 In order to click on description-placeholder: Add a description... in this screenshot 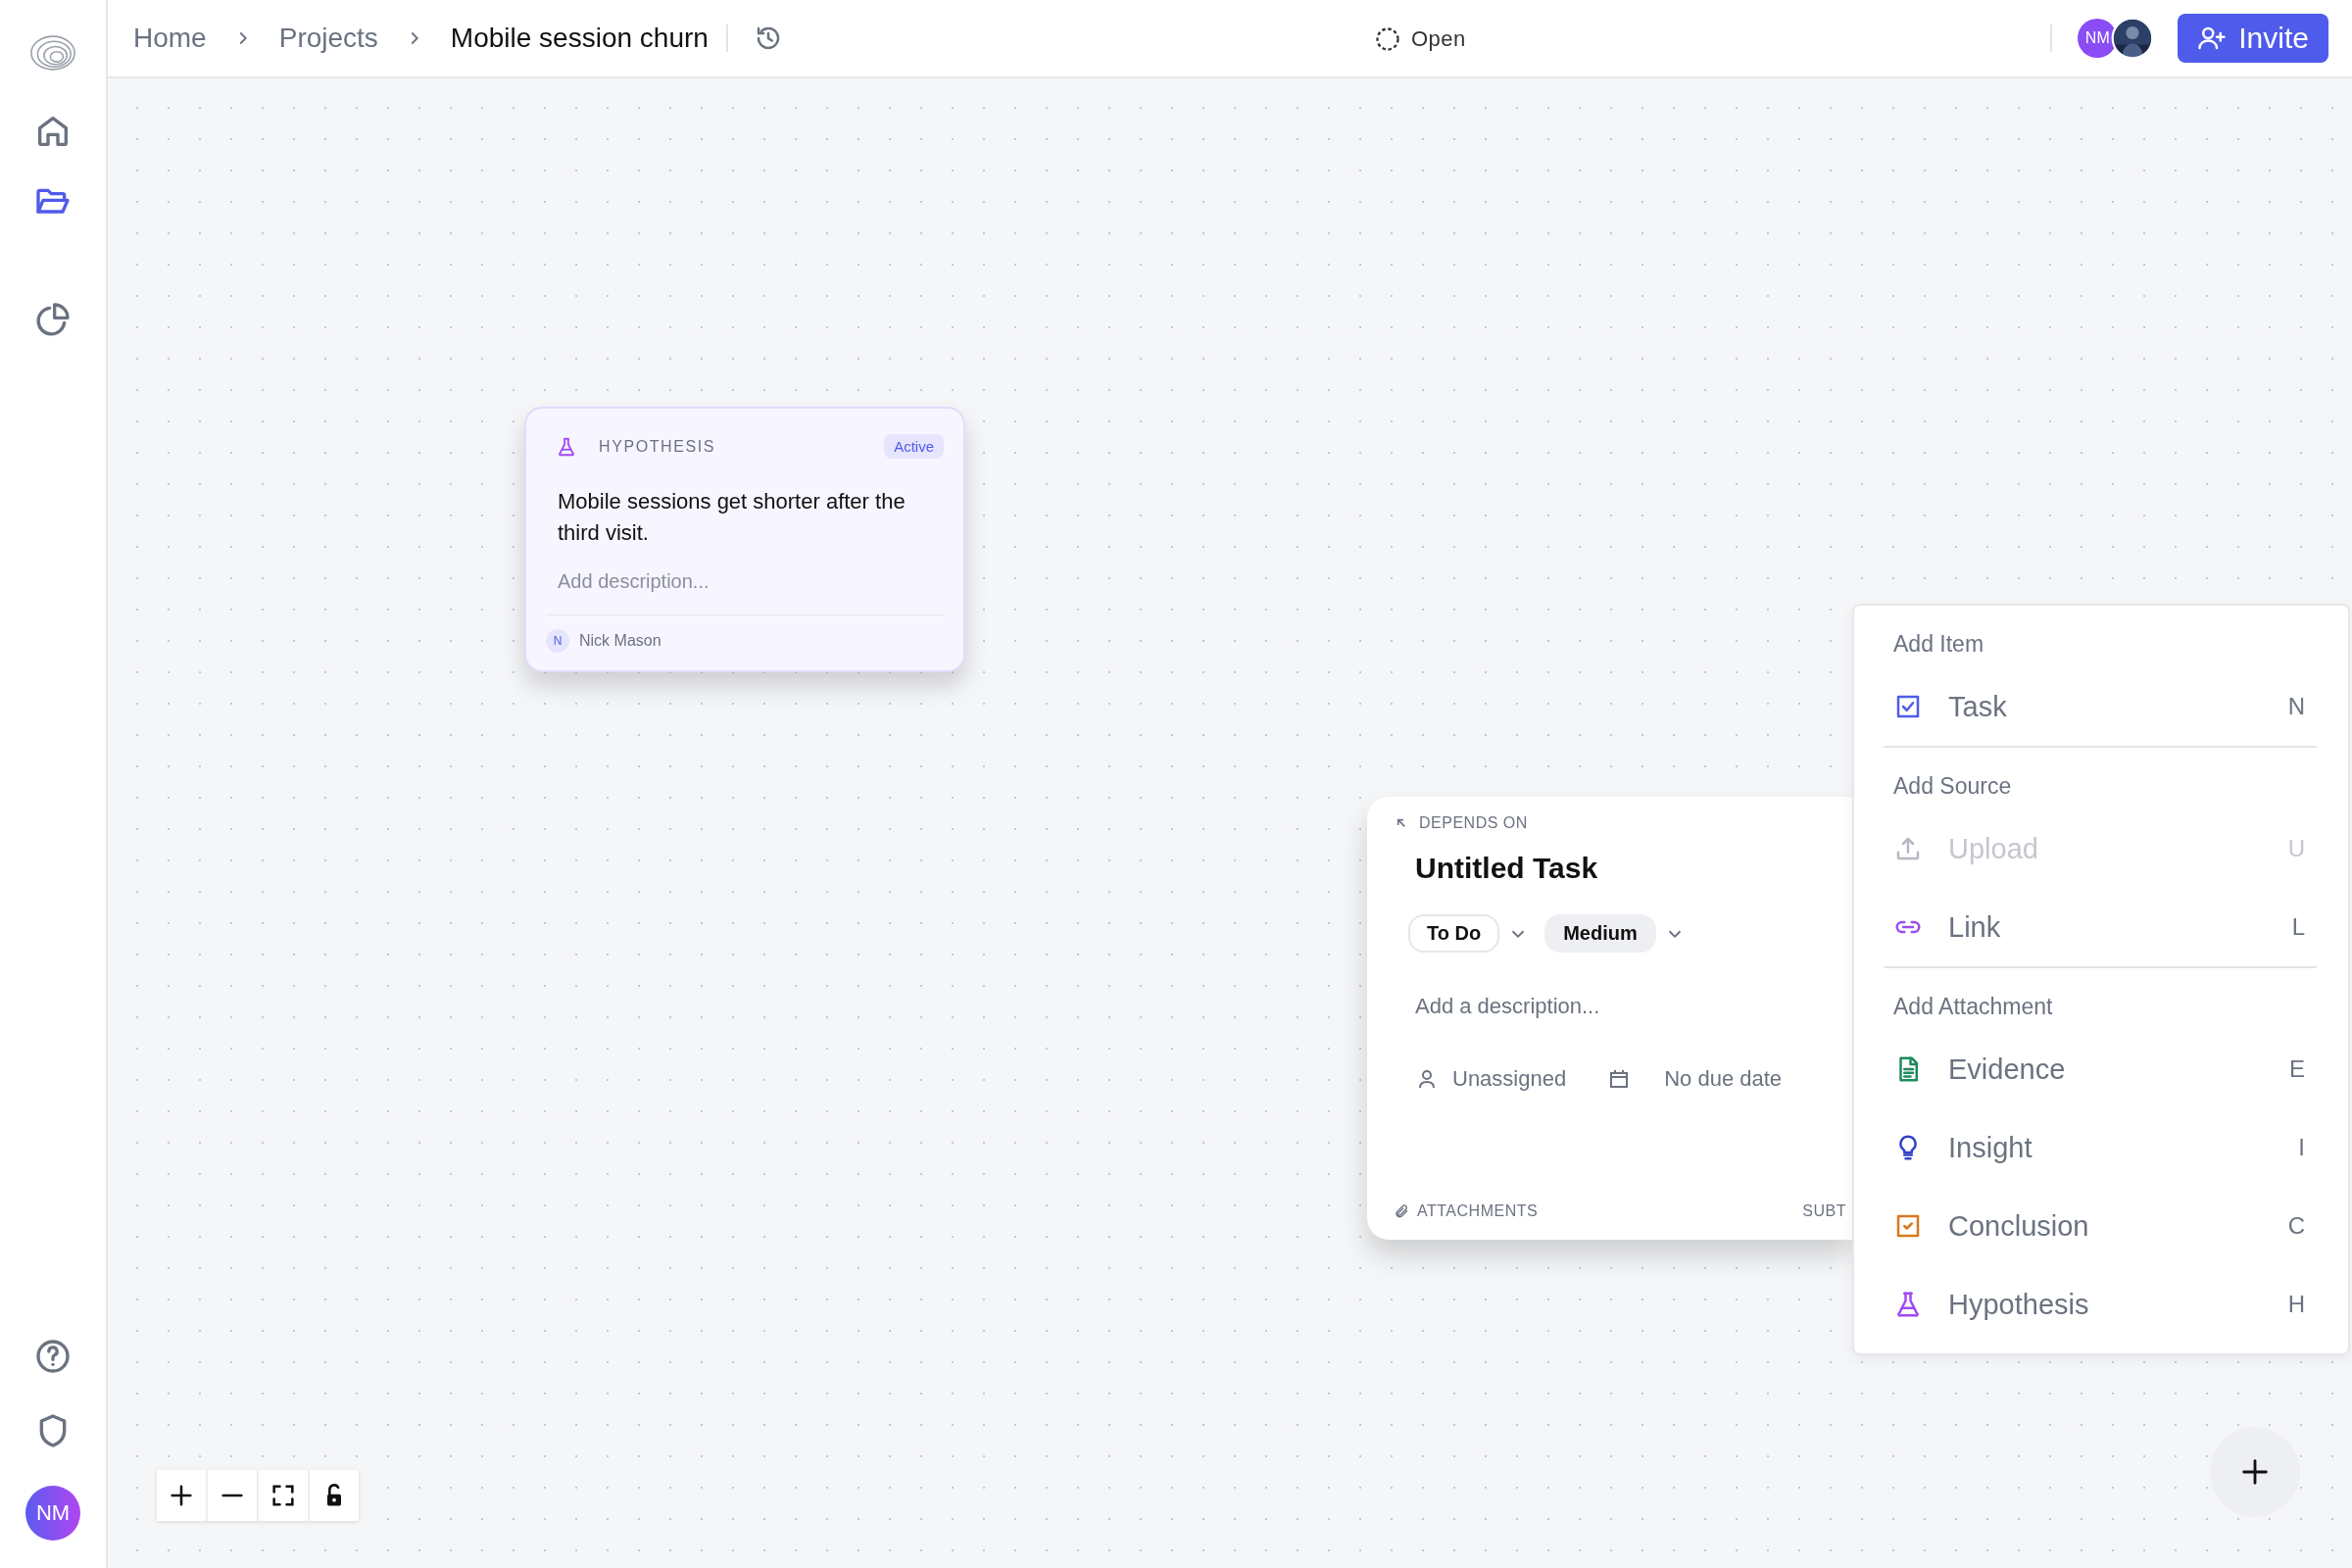, I will do `click(1630, 1006)`.